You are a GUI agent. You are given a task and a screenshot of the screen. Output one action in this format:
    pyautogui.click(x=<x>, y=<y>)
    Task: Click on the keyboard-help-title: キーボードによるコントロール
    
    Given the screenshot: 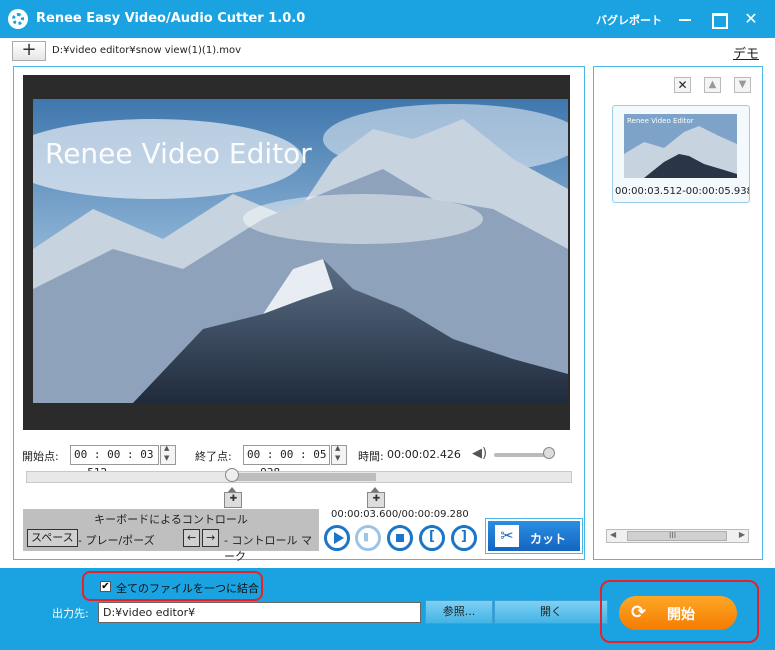 What is the action you would take?
    pyautogui.click(x=171, y=519)
    